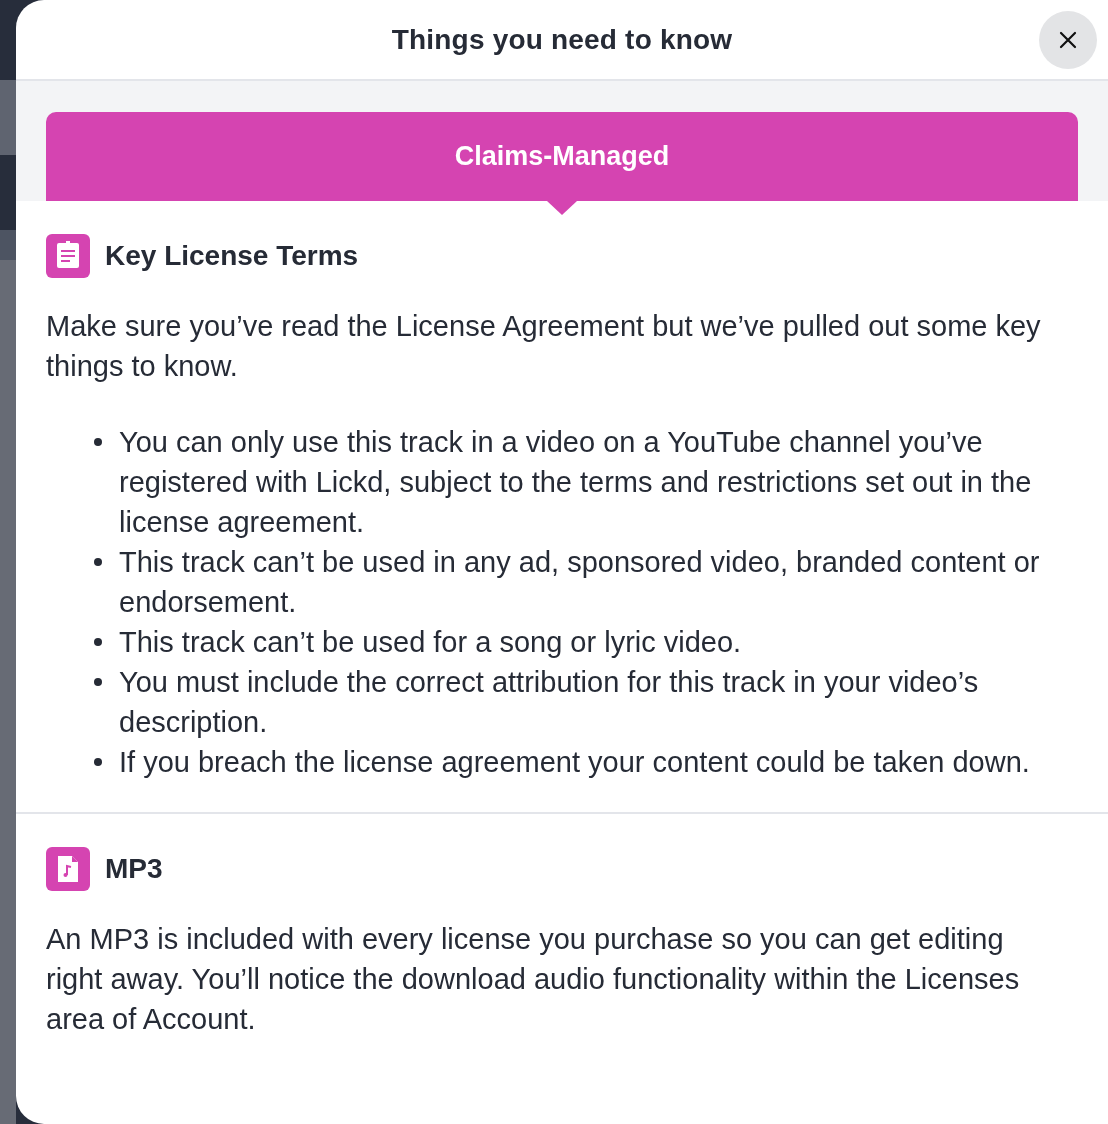  What do you see at coordinates (431, 642) in the screenshot?
I see `list-item: This track can’t be used for a song or lyric video.` at bounding box center [431, 642].